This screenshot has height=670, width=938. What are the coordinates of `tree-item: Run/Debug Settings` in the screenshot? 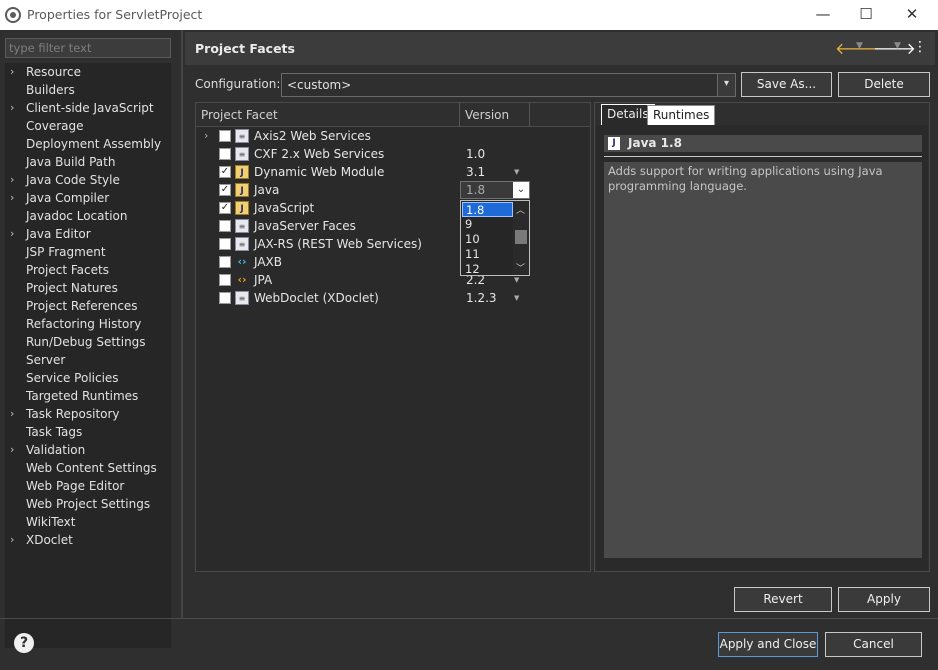 It's located at (88, 342).